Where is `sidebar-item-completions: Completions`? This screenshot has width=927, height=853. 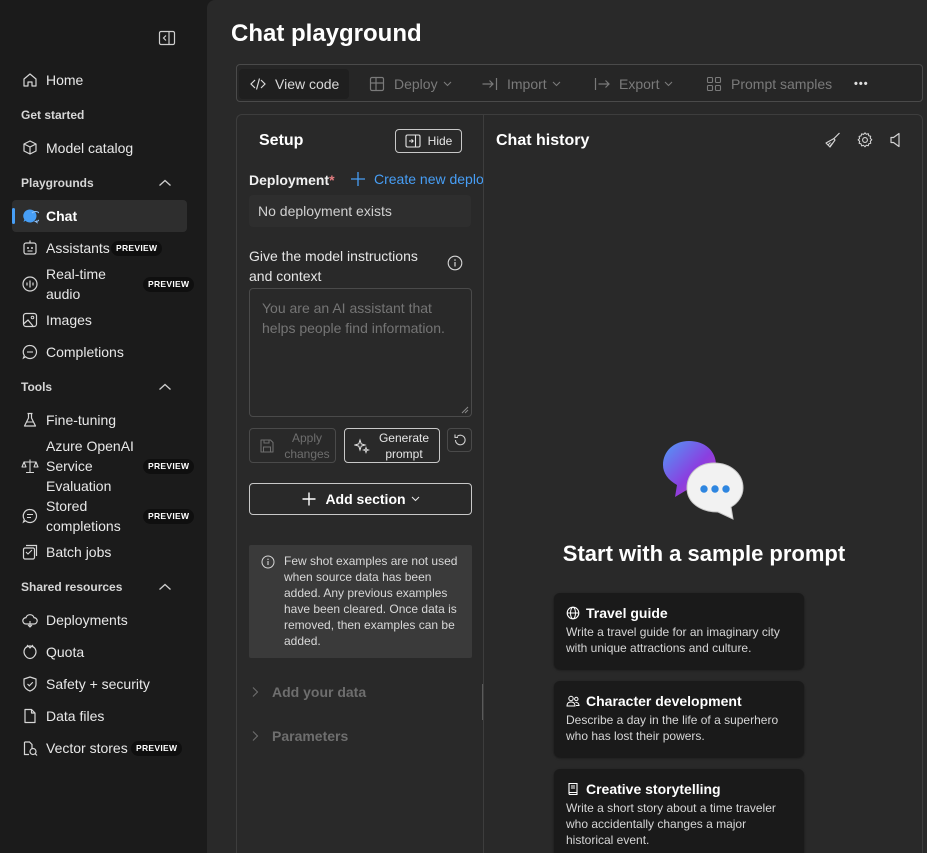 sidebar-item-completions: Completions is located at coordinates (99, 352).